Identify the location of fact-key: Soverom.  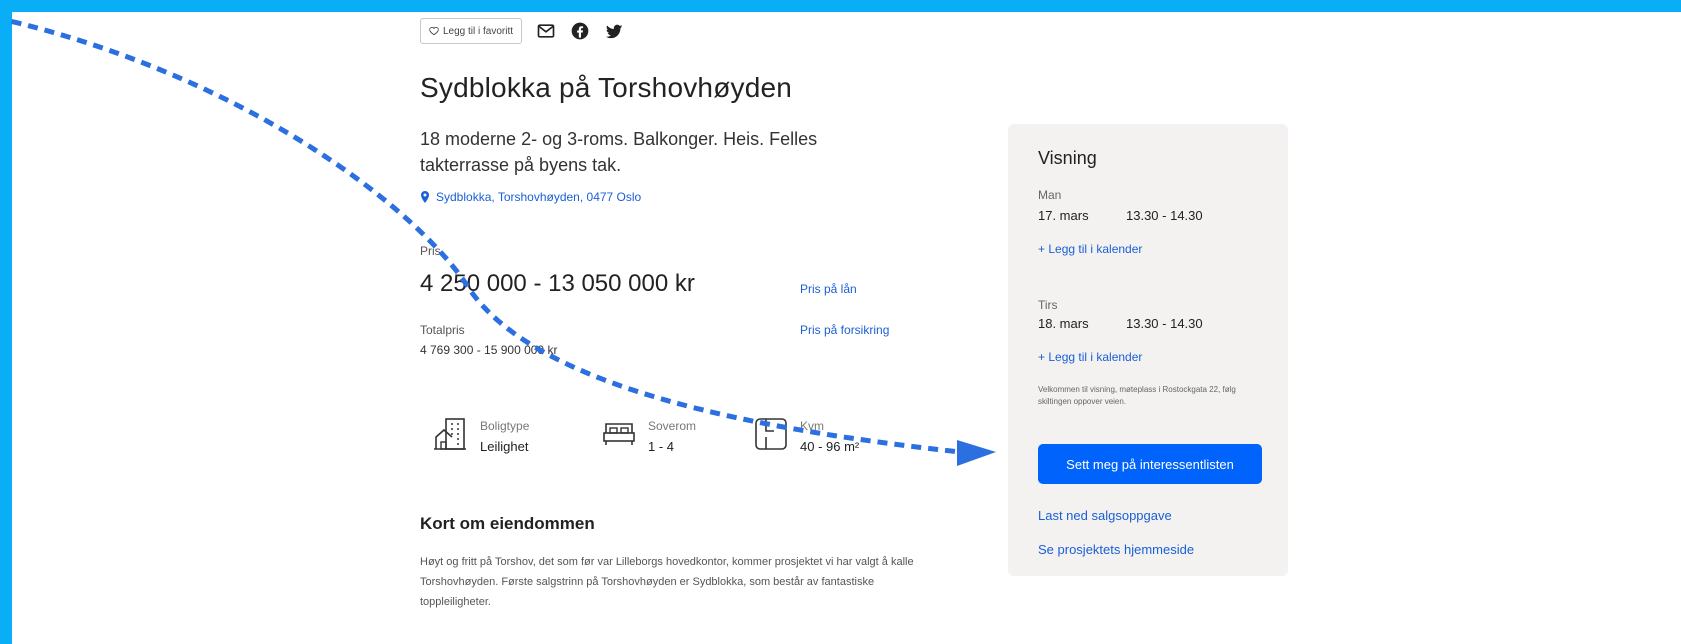
(672, 426).